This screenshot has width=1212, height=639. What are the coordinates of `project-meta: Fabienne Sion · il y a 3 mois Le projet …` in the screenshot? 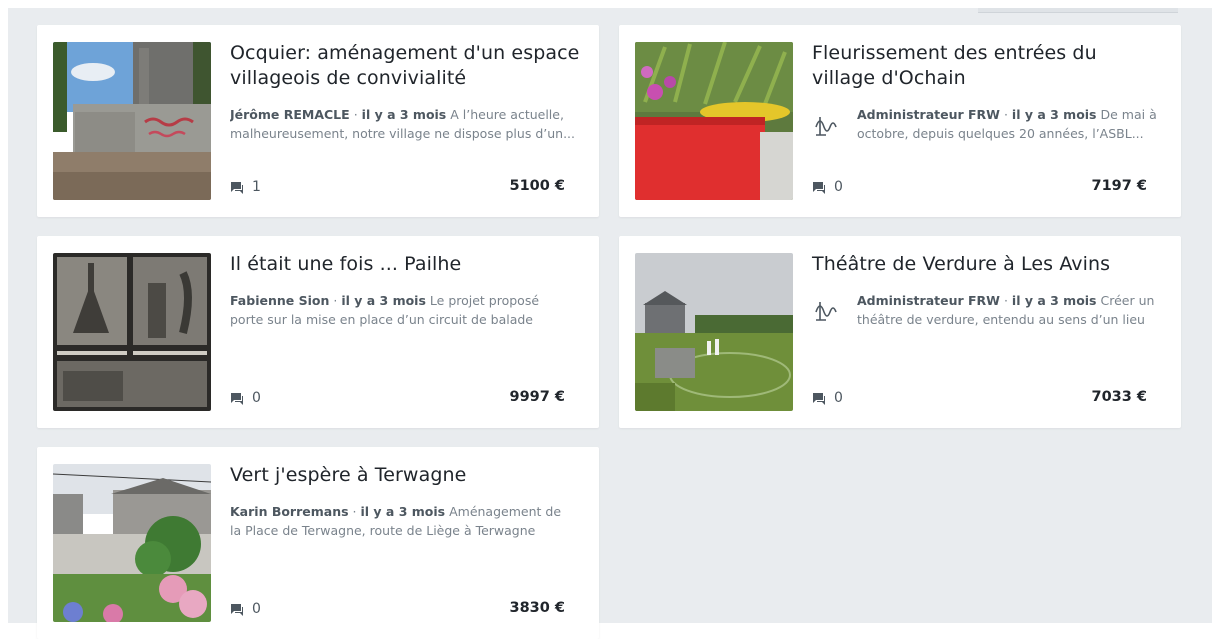 It's located at (402, 310).